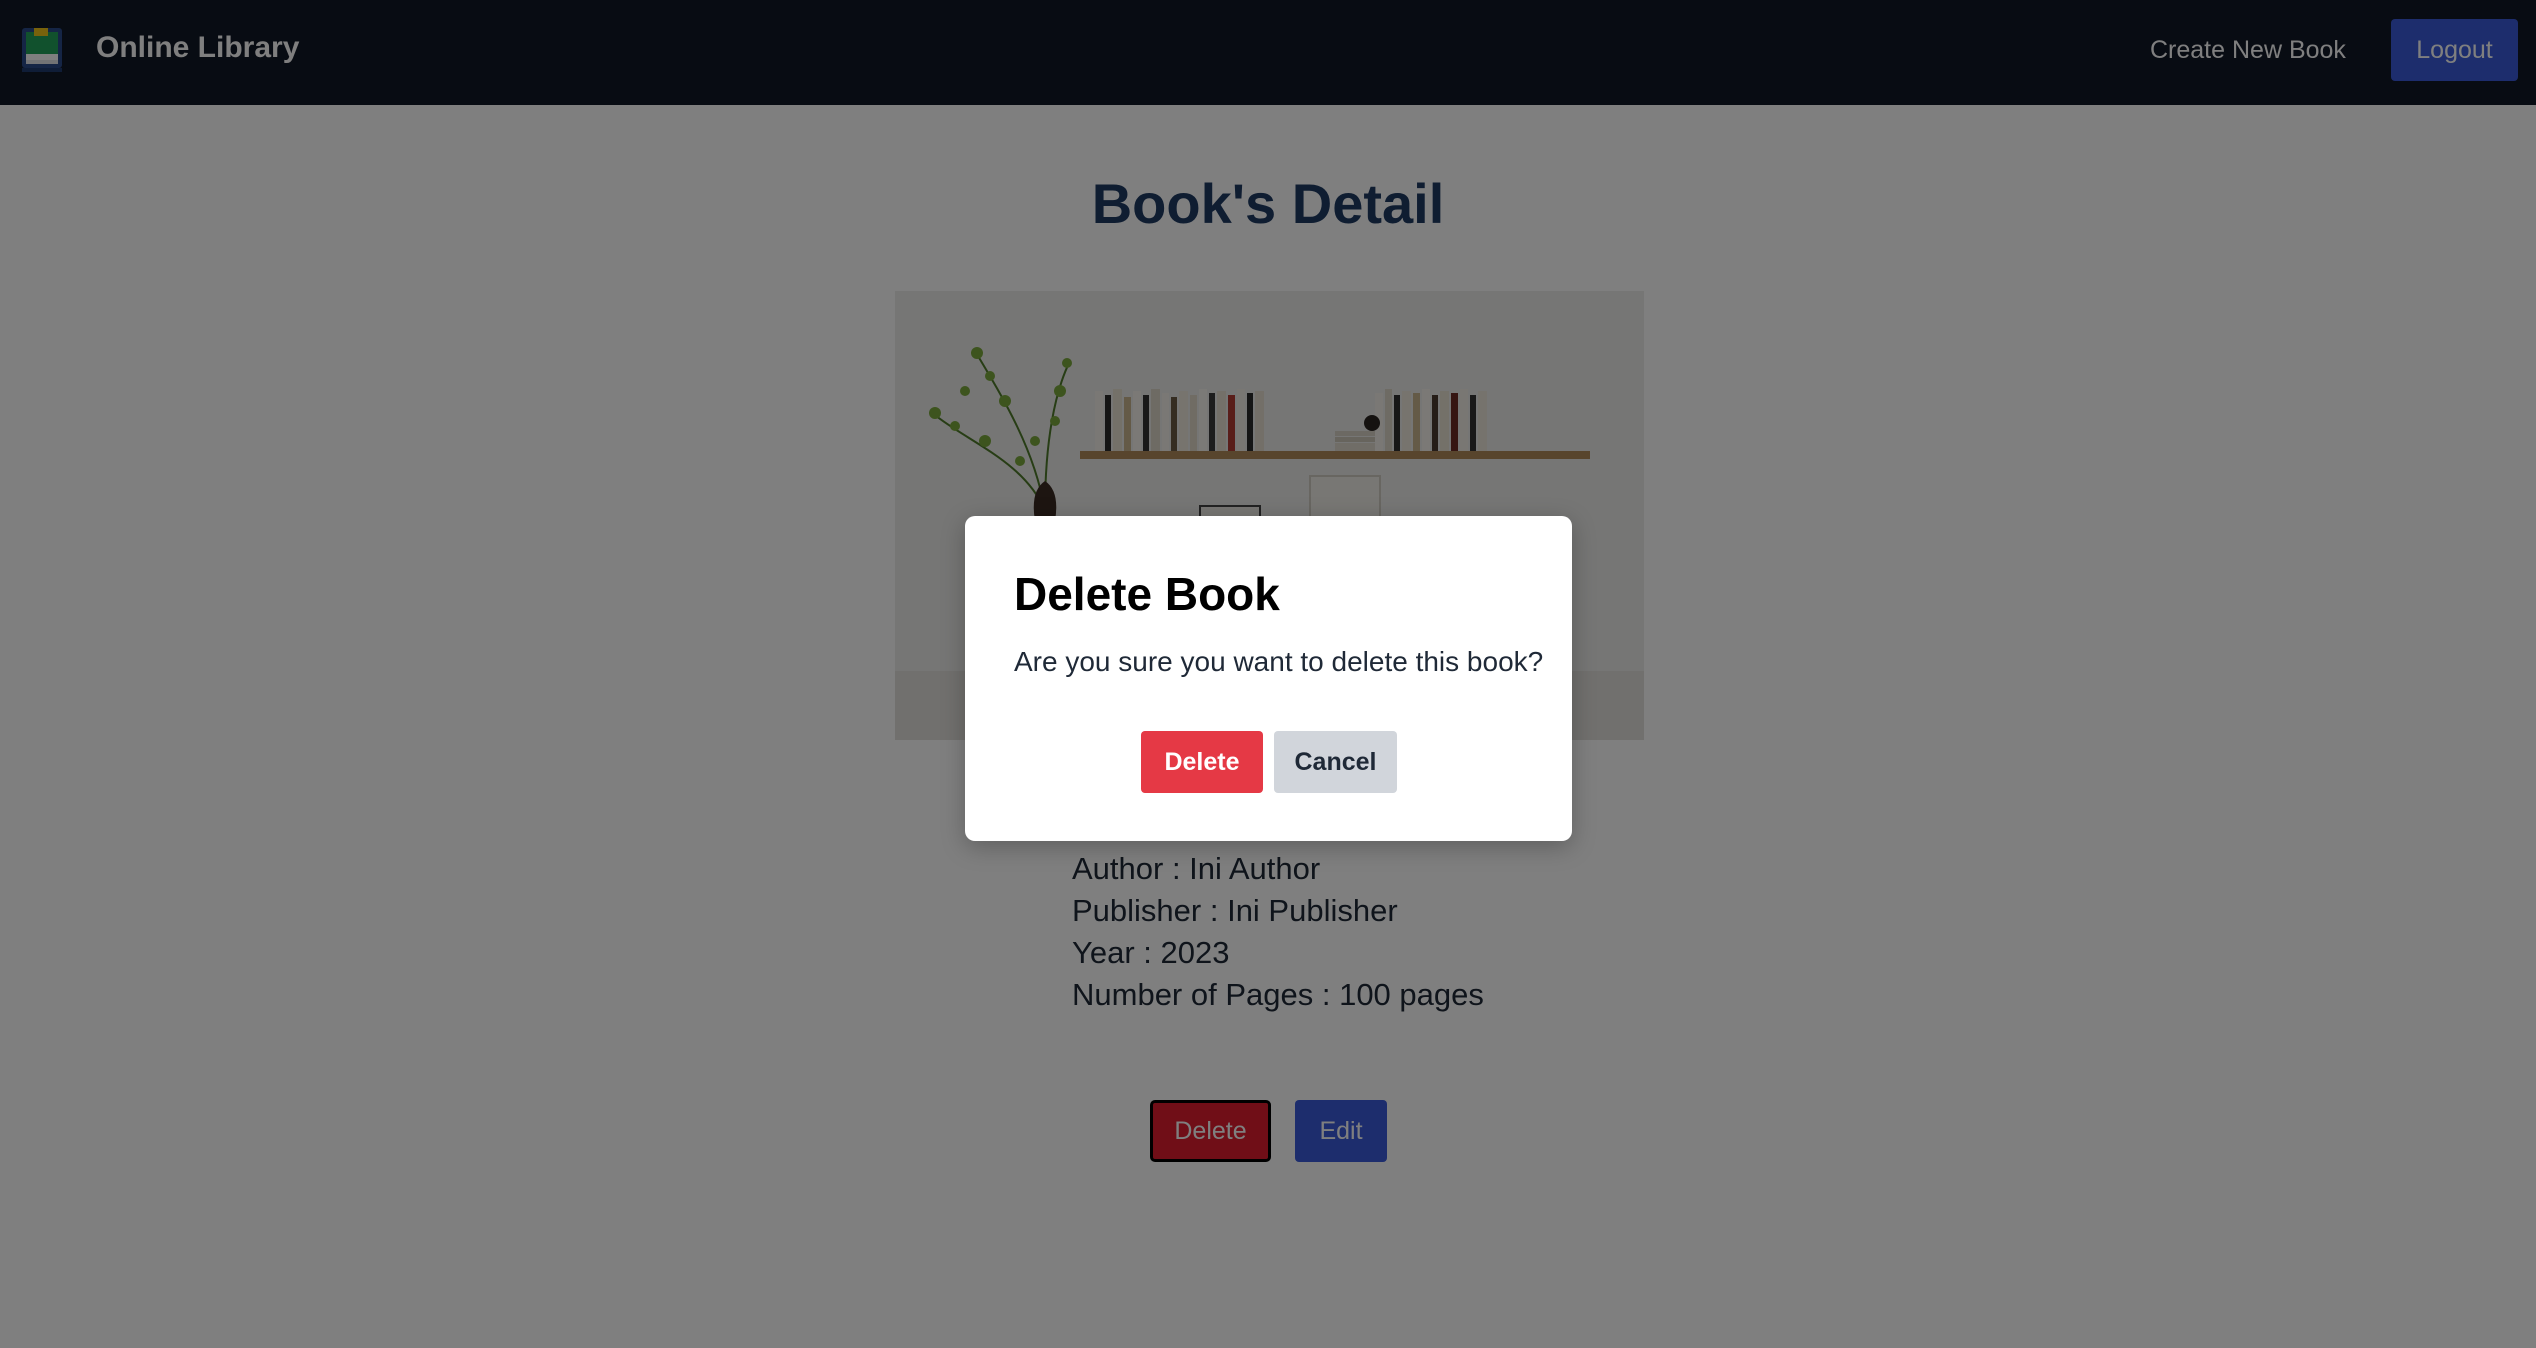  Describe the element at coordinates (1147, 594) in the screenshot. I see `dialog-title: Delete Book` at that location.